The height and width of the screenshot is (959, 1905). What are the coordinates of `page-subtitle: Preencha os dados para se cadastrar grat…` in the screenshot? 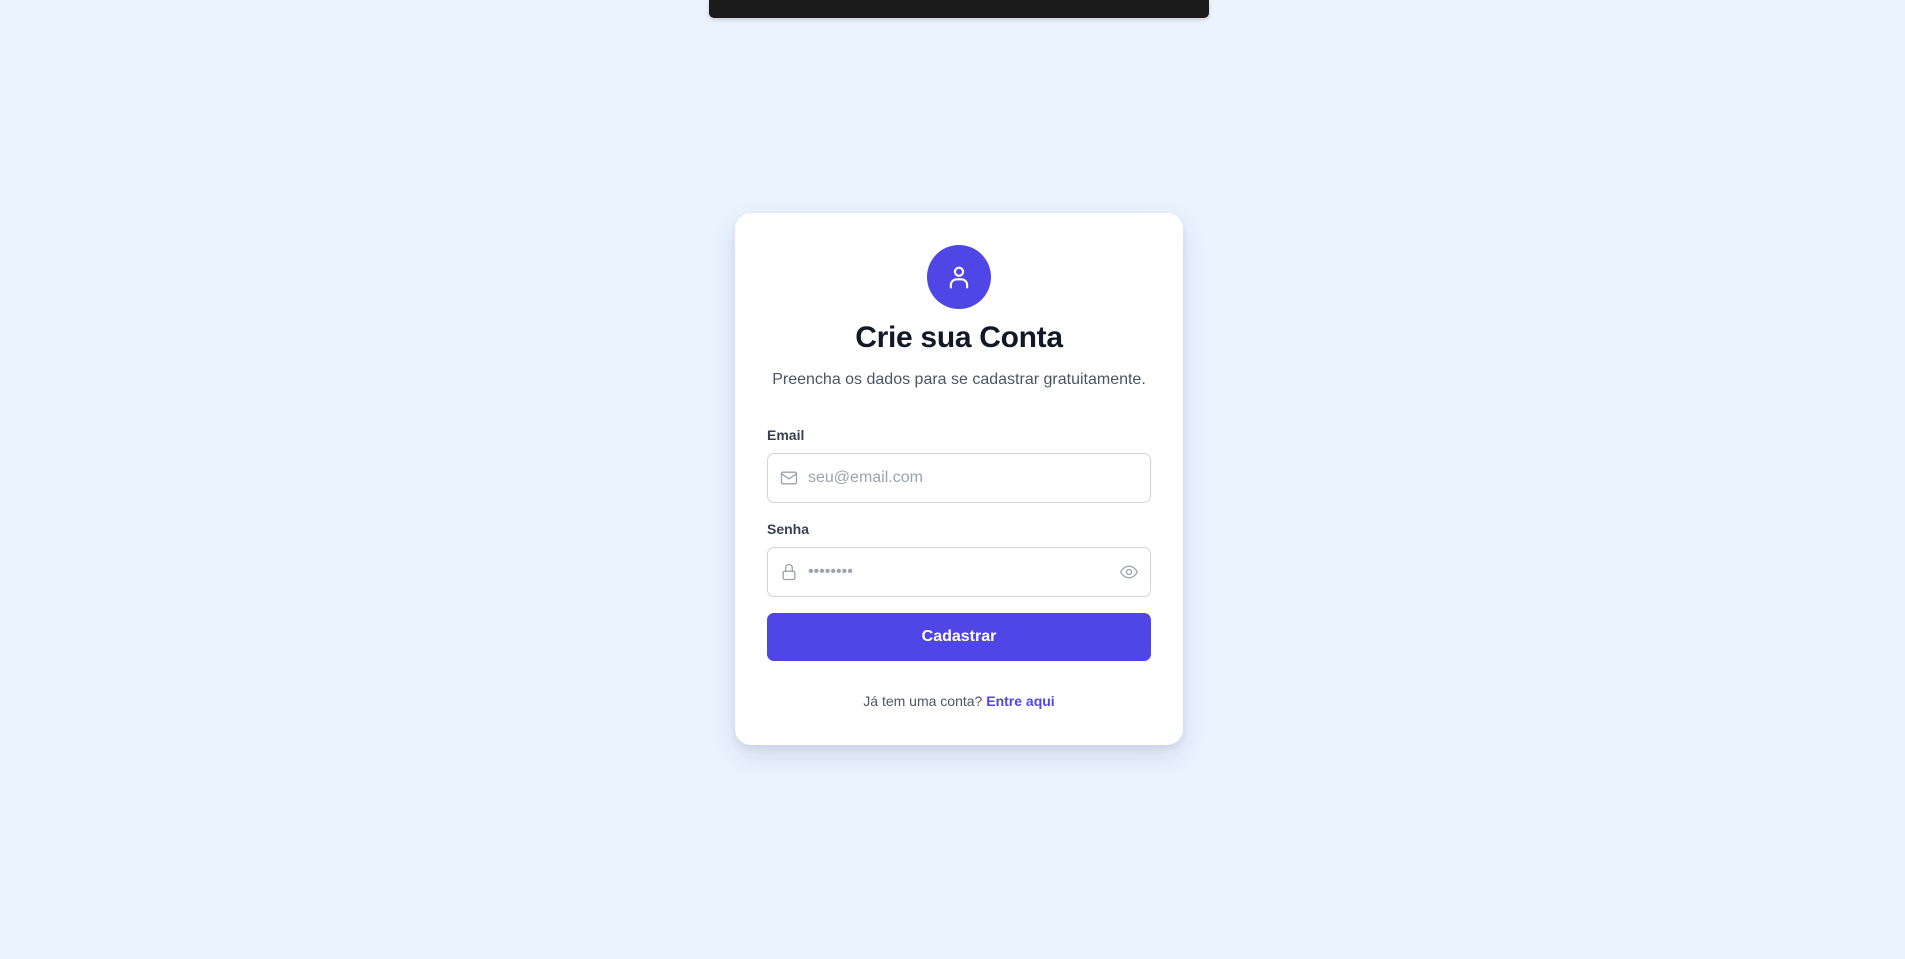 It's located at (959, 379).